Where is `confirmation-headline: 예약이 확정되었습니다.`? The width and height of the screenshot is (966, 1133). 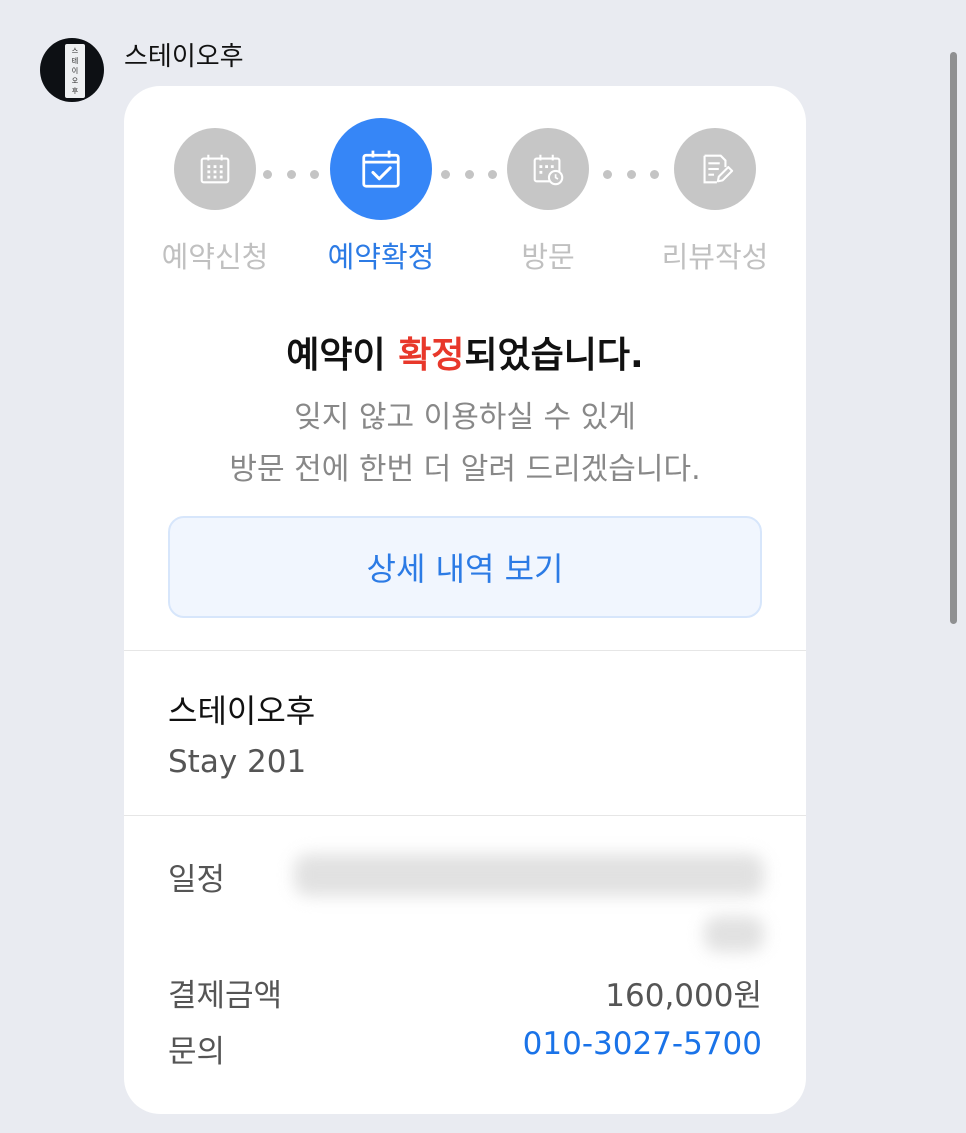
confirmation-headline: 예약이 확정되었습니다. is located at coordinates (465, 352).